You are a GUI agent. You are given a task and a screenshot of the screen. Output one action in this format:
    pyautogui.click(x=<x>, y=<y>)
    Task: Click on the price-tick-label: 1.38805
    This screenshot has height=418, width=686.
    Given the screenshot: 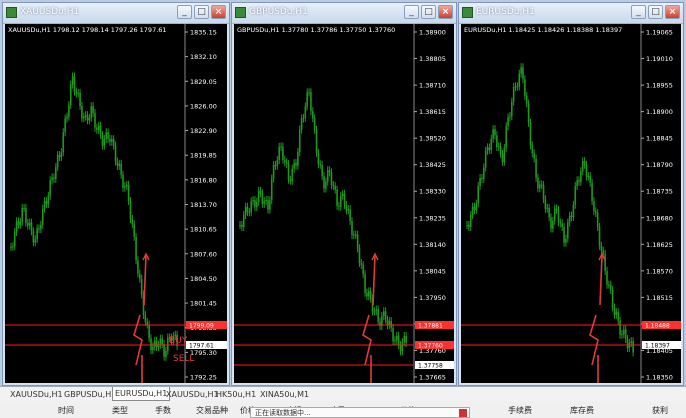 What is the action you would take?
    pyautogui.click(x=432, y=59)
    